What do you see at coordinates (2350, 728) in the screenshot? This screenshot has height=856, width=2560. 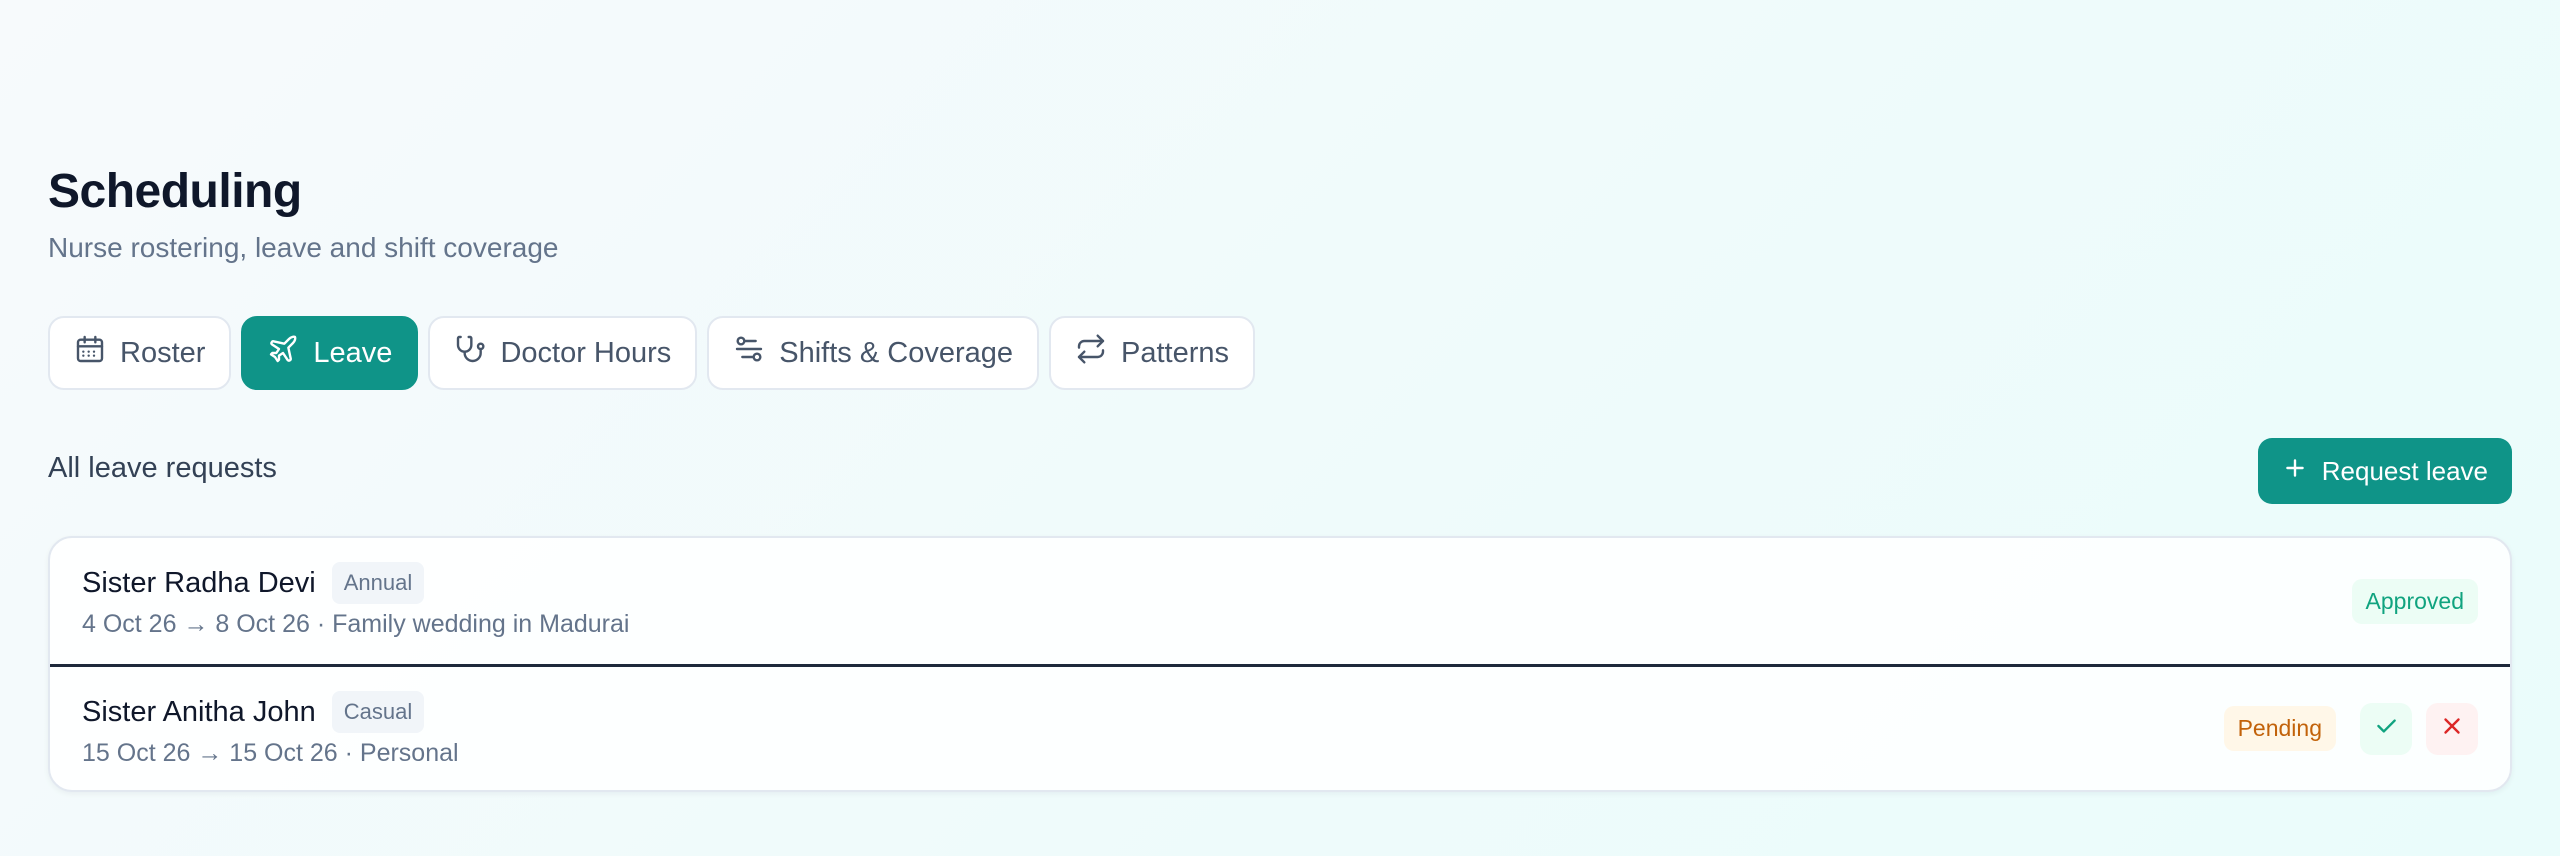 I see `request-actions: Pending` at bounding box center [2350, 728].